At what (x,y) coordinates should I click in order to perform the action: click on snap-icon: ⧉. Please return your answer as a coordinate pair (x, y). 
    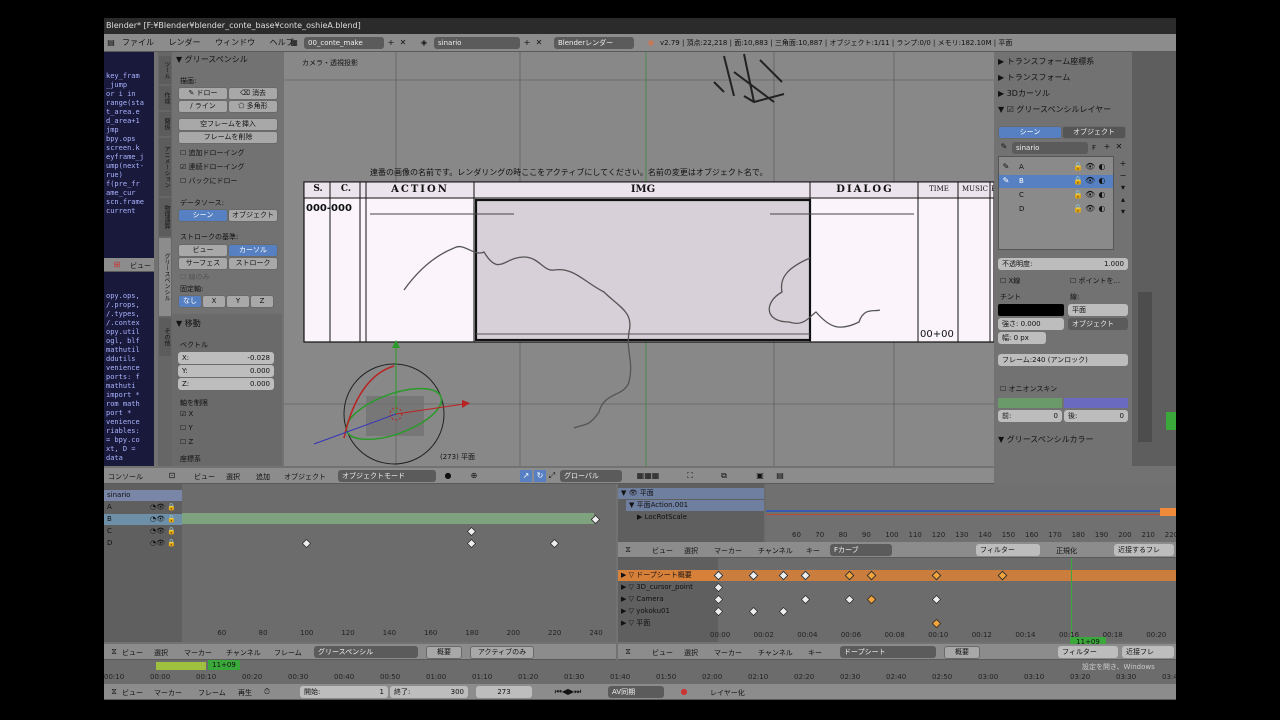
    Looking at the image, I should click on (724, 476).